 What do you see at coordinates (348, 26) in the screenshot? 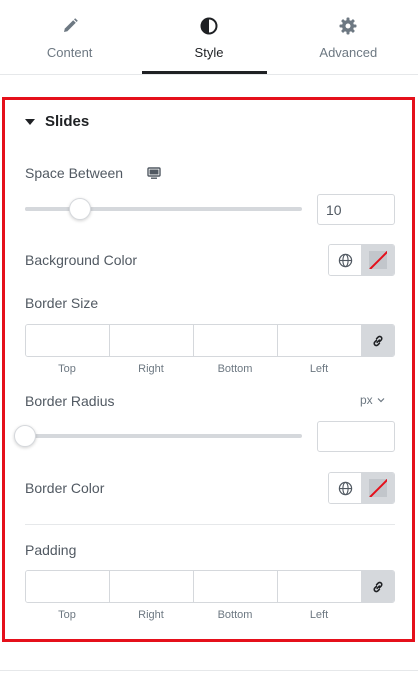
I see `gear-icon` at bounding box center [348, 26].